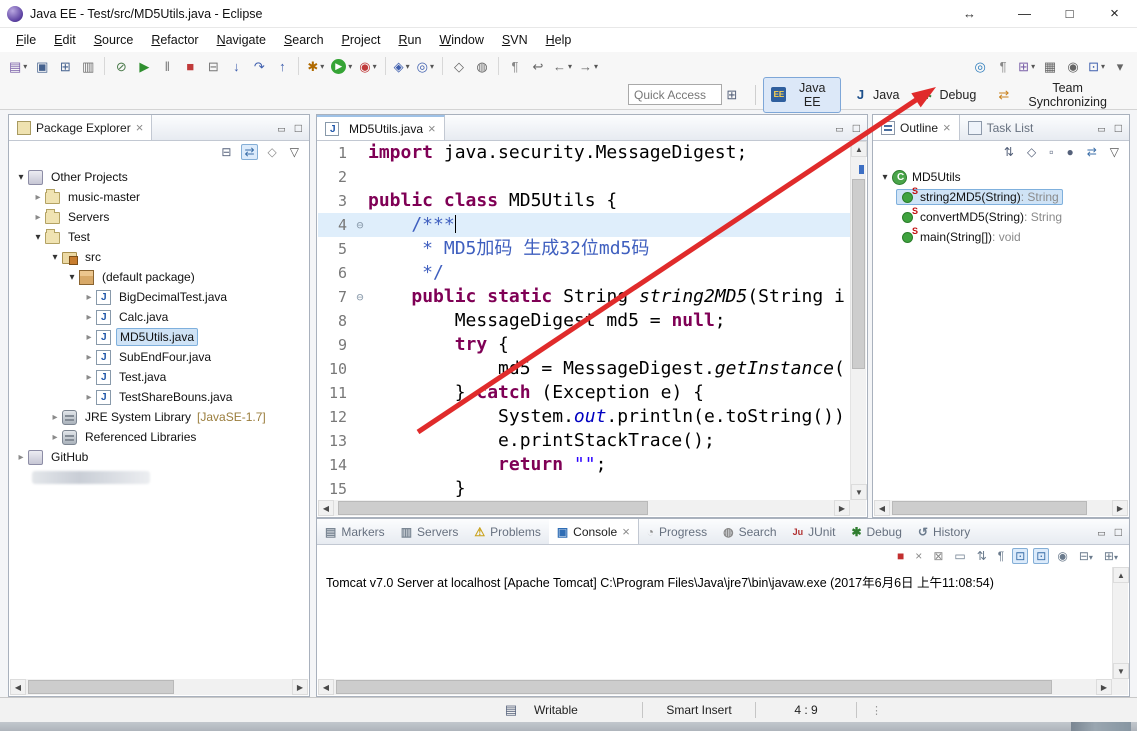 The image size is (1137, 731). Describe the element at coordinates (918, 556) in the screenshot. I see `remove-launch-icon: ×` at that location.